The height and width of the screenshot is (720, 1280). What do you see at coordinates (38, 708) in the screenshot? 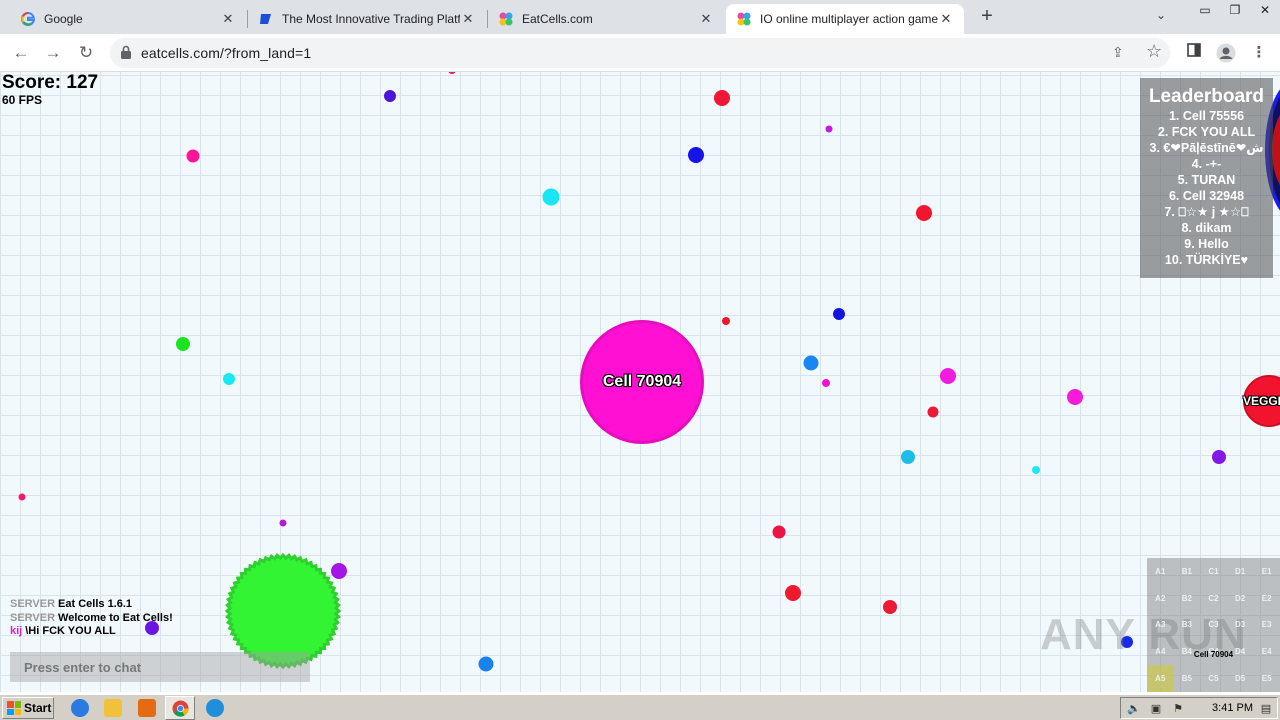
I see `start-label: Start` at bounding box center [38, 708].